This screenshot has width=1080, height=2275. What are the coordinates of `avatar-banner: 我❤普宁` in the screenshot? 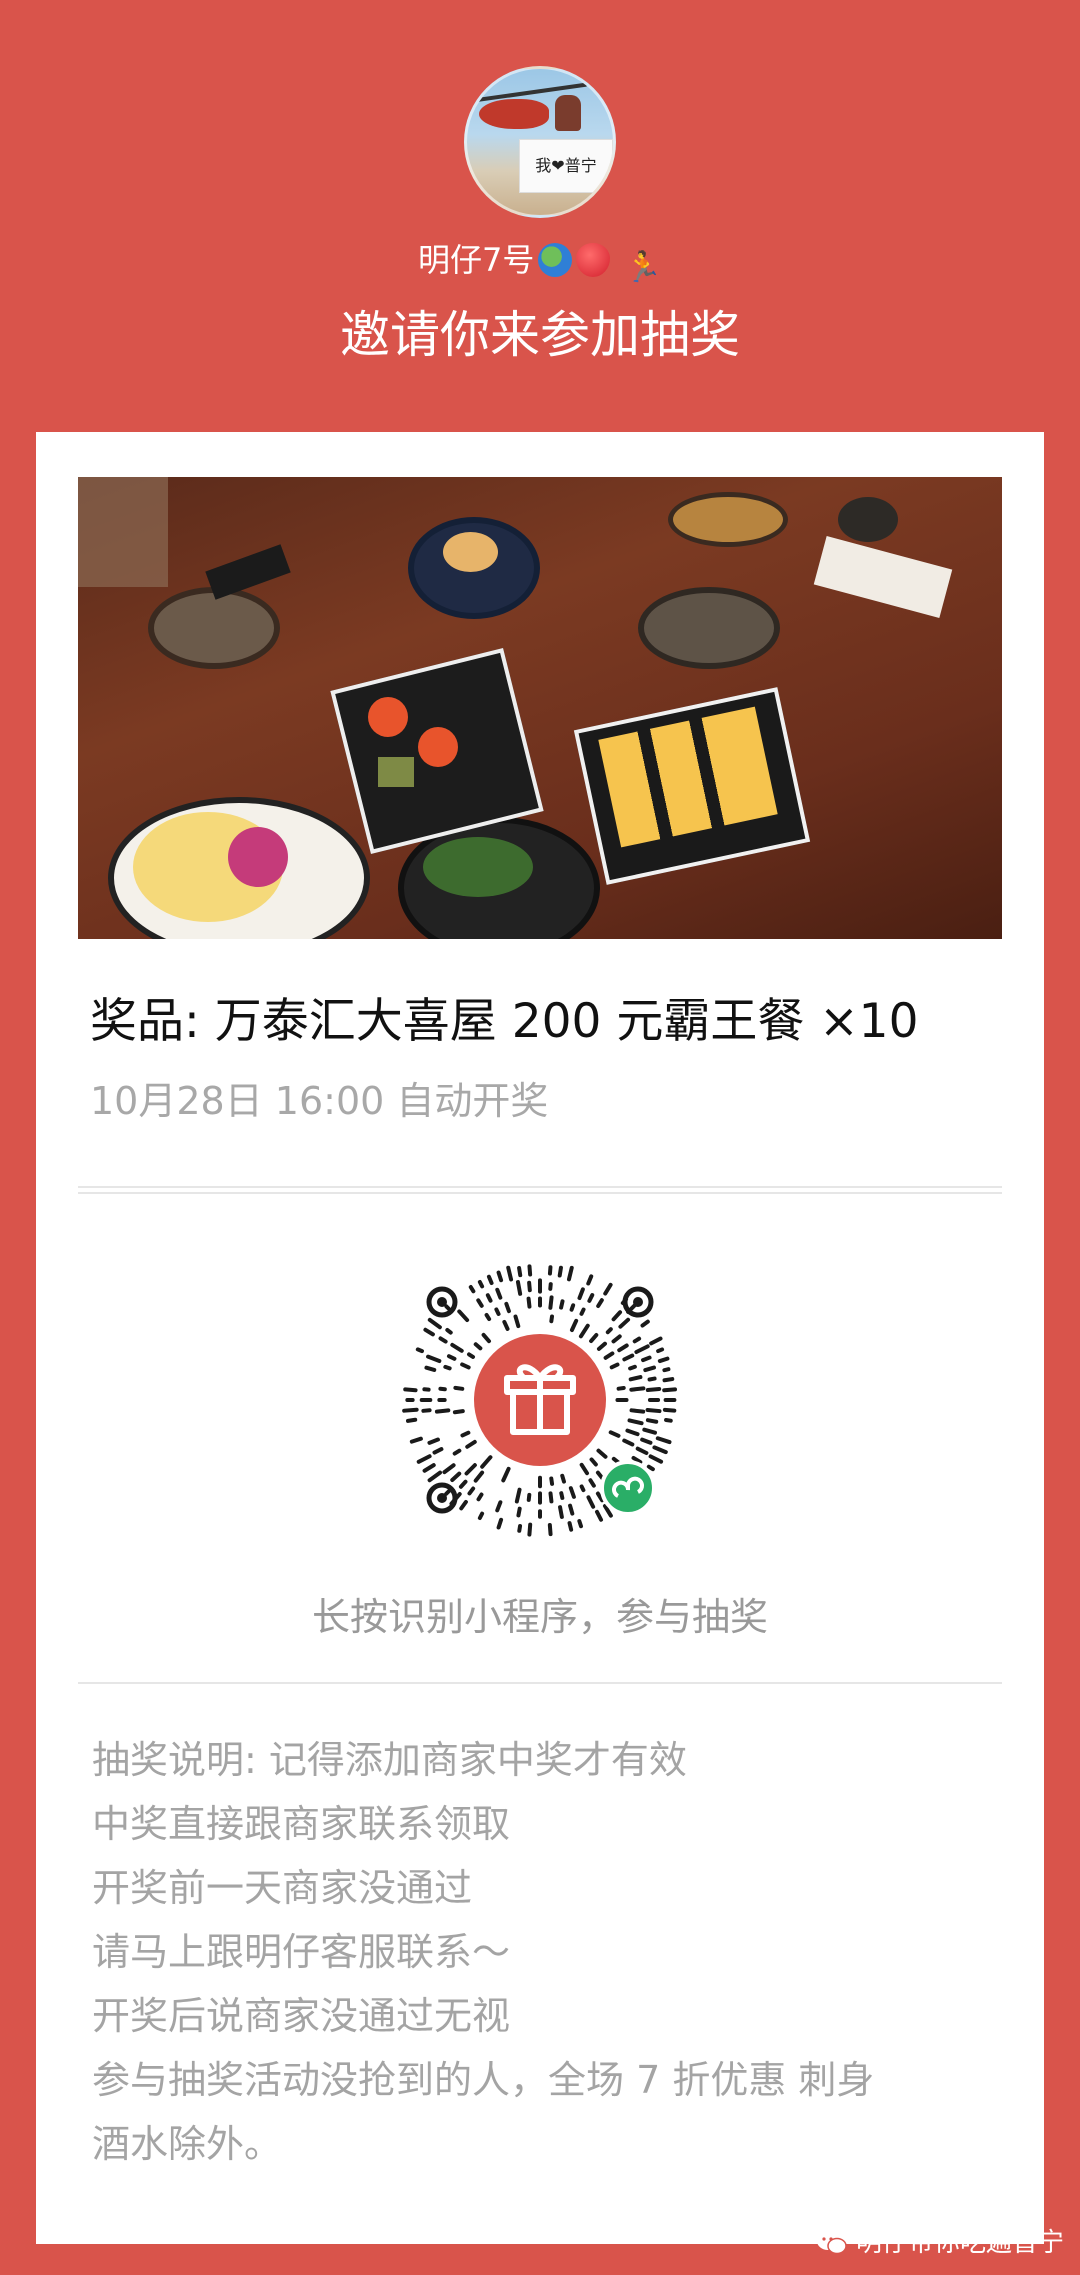 It's located at (566, 166).